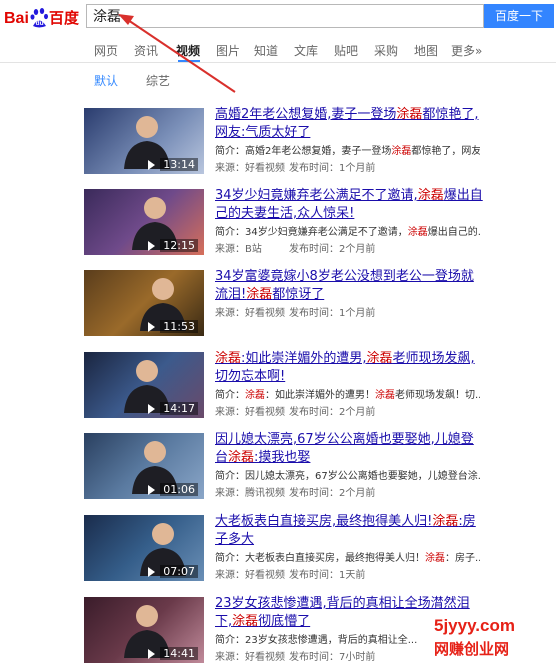 Image resolution: width=556 pixels, height=669 pixels. What do you see at coordinates (320, 395) in the screenshot?
I see `summary-text: ：如此崇洋媚外的遭男！` at bounding box center [320, 395].